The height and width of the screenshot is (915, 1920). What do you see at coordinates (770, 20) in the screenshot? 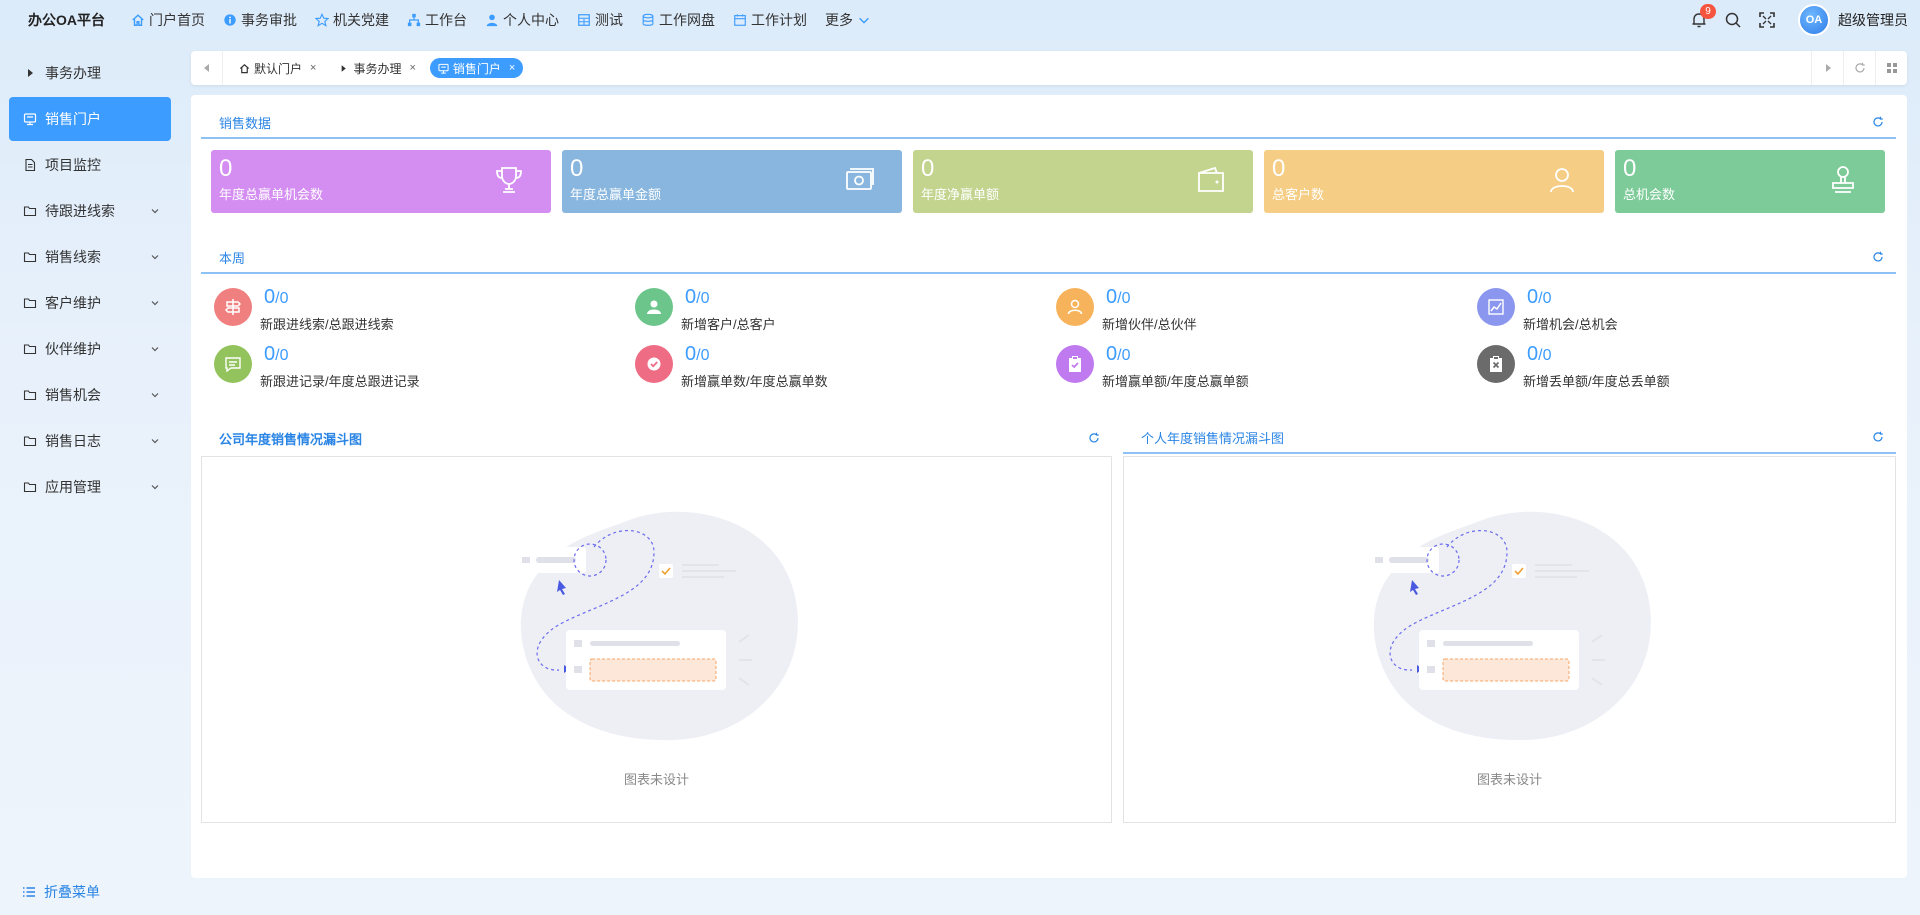
I see `nav-plan: 工作计划` at bounding box center [770, 20].